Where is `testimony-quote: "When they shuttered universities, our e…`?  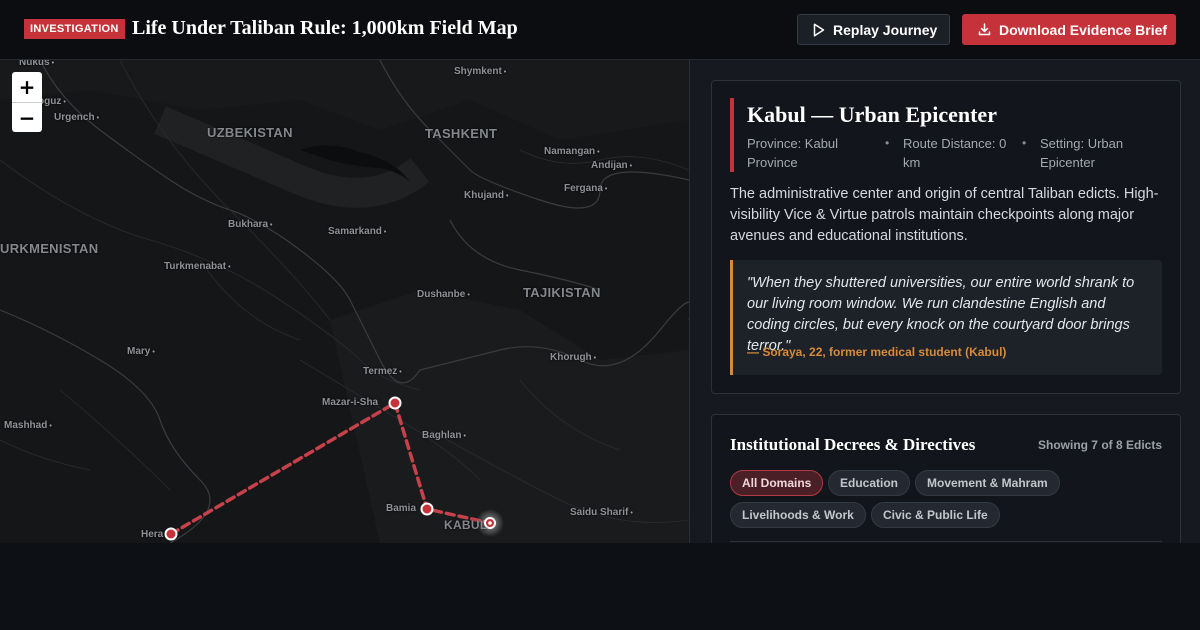
testimony-quote: "When they shuttered universities, our e… is located at coordinates (946, 317).